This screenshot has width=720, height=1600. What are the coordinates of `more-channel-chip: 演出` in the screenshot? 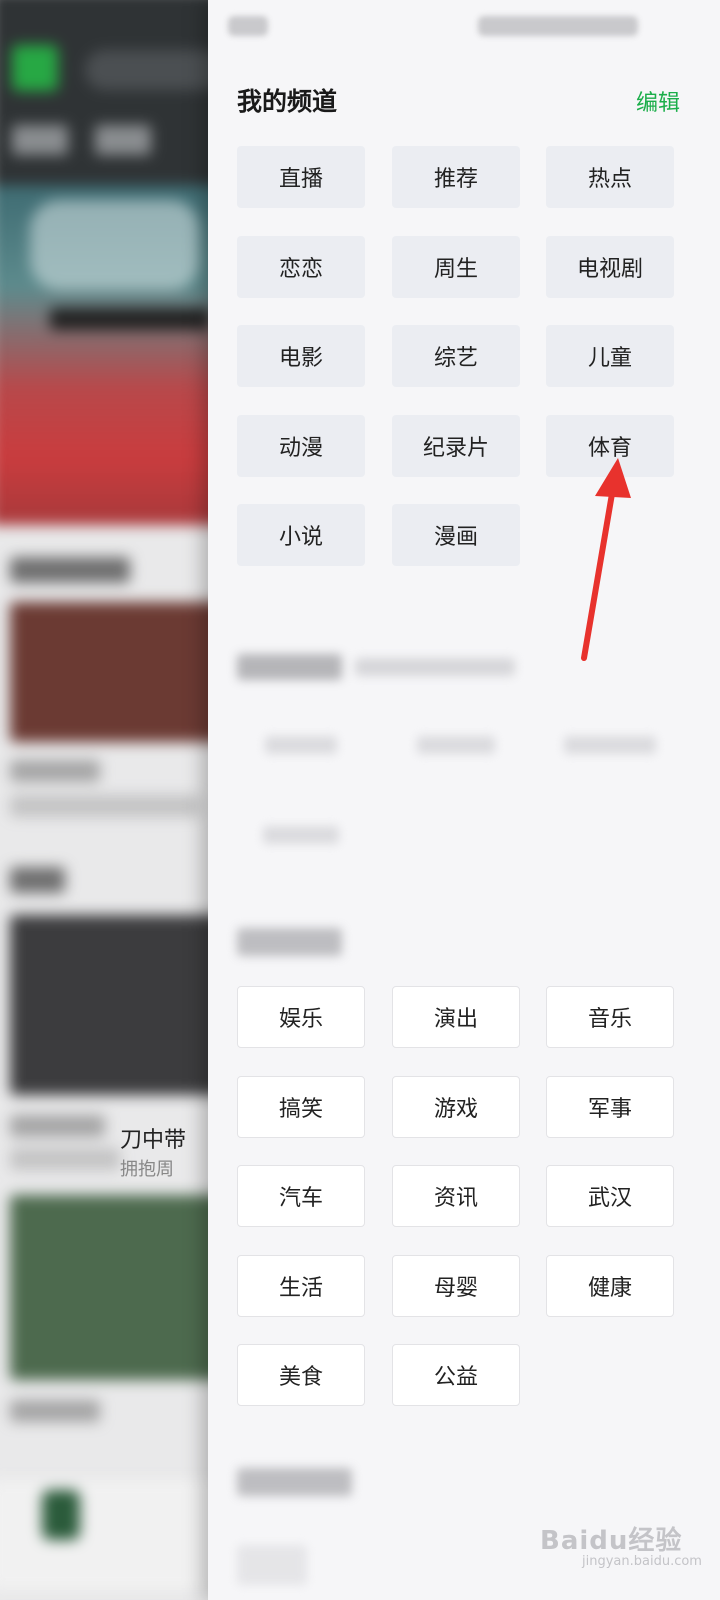 It's located at (456, 1017).